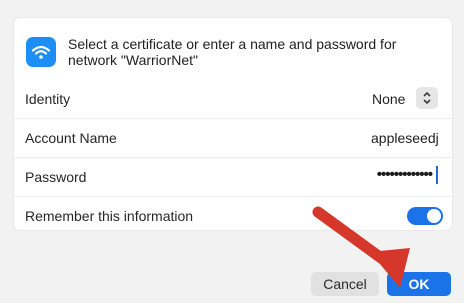 This screenshot has width=464, height=303. Describe the element at coordinates (233, 177) in the screenshot. I see `password-row: Password •••••••••••••` at that location.